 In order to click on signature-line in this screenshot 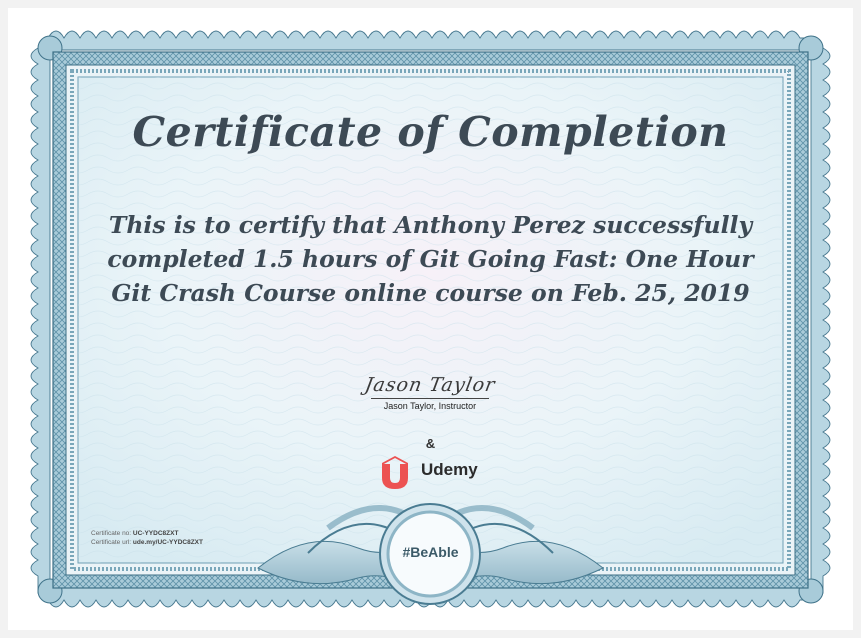, I will do `click(430, 398)`.